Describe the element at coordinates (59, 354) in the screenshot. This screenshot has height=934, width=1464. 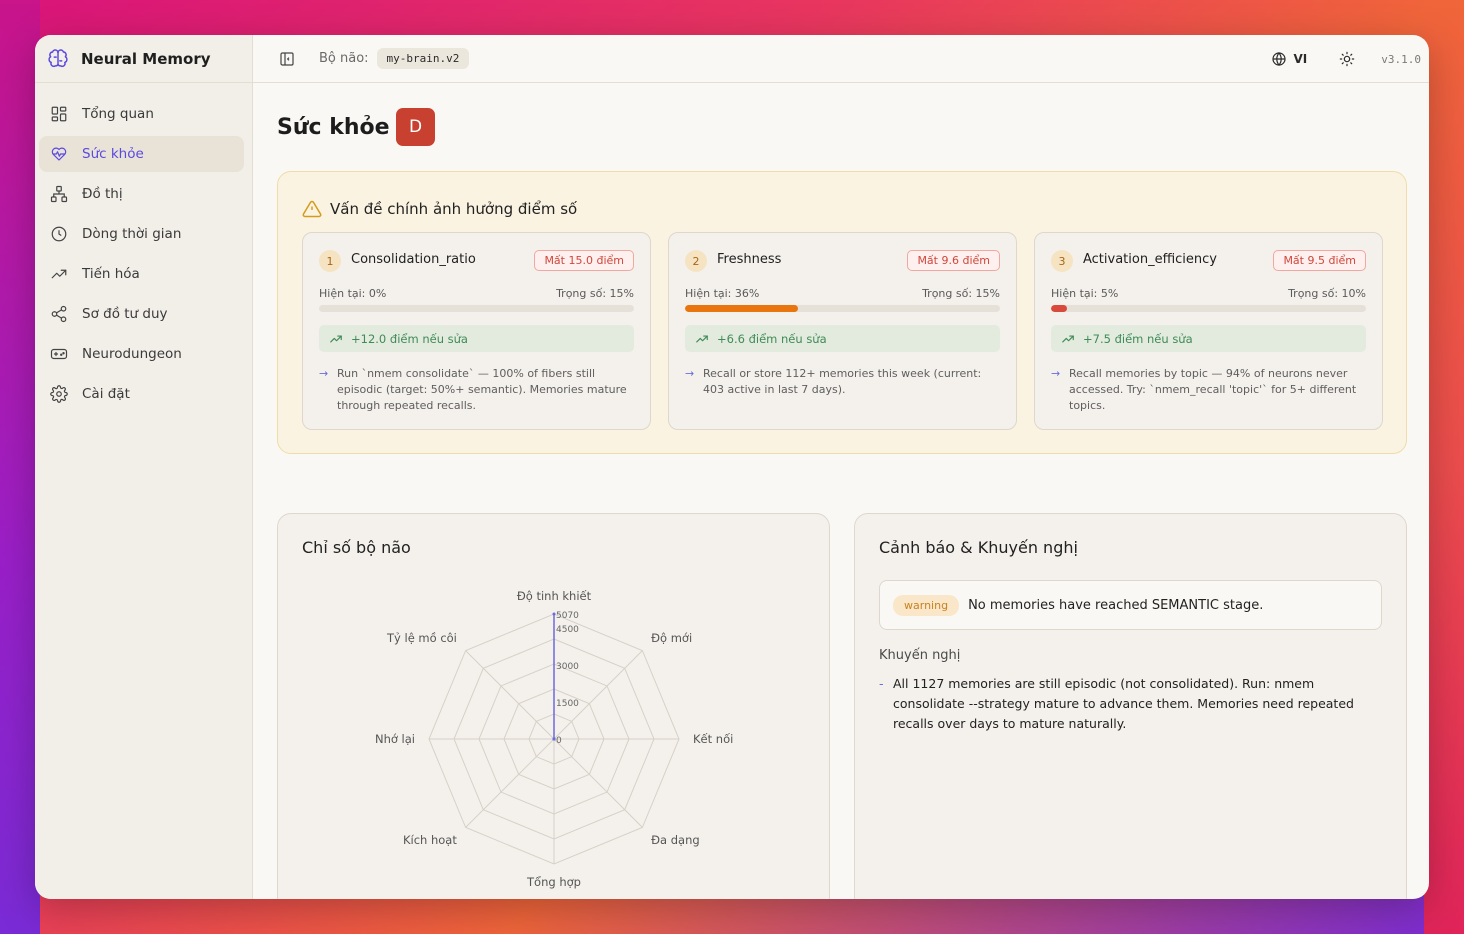
I see `gamepad-icon` at that location.